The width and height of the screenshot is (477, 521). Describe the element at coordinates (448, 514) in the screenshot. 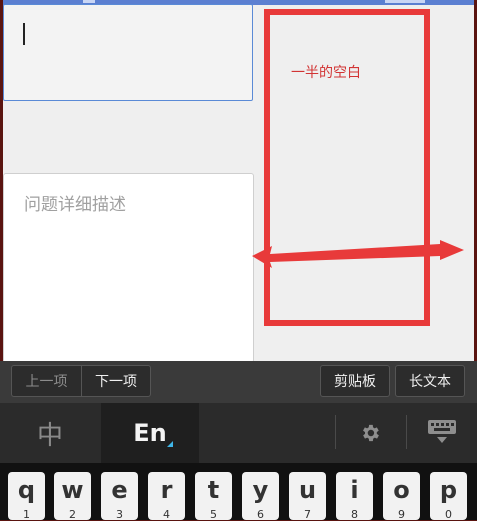

I see `key-num: 0` at that location.